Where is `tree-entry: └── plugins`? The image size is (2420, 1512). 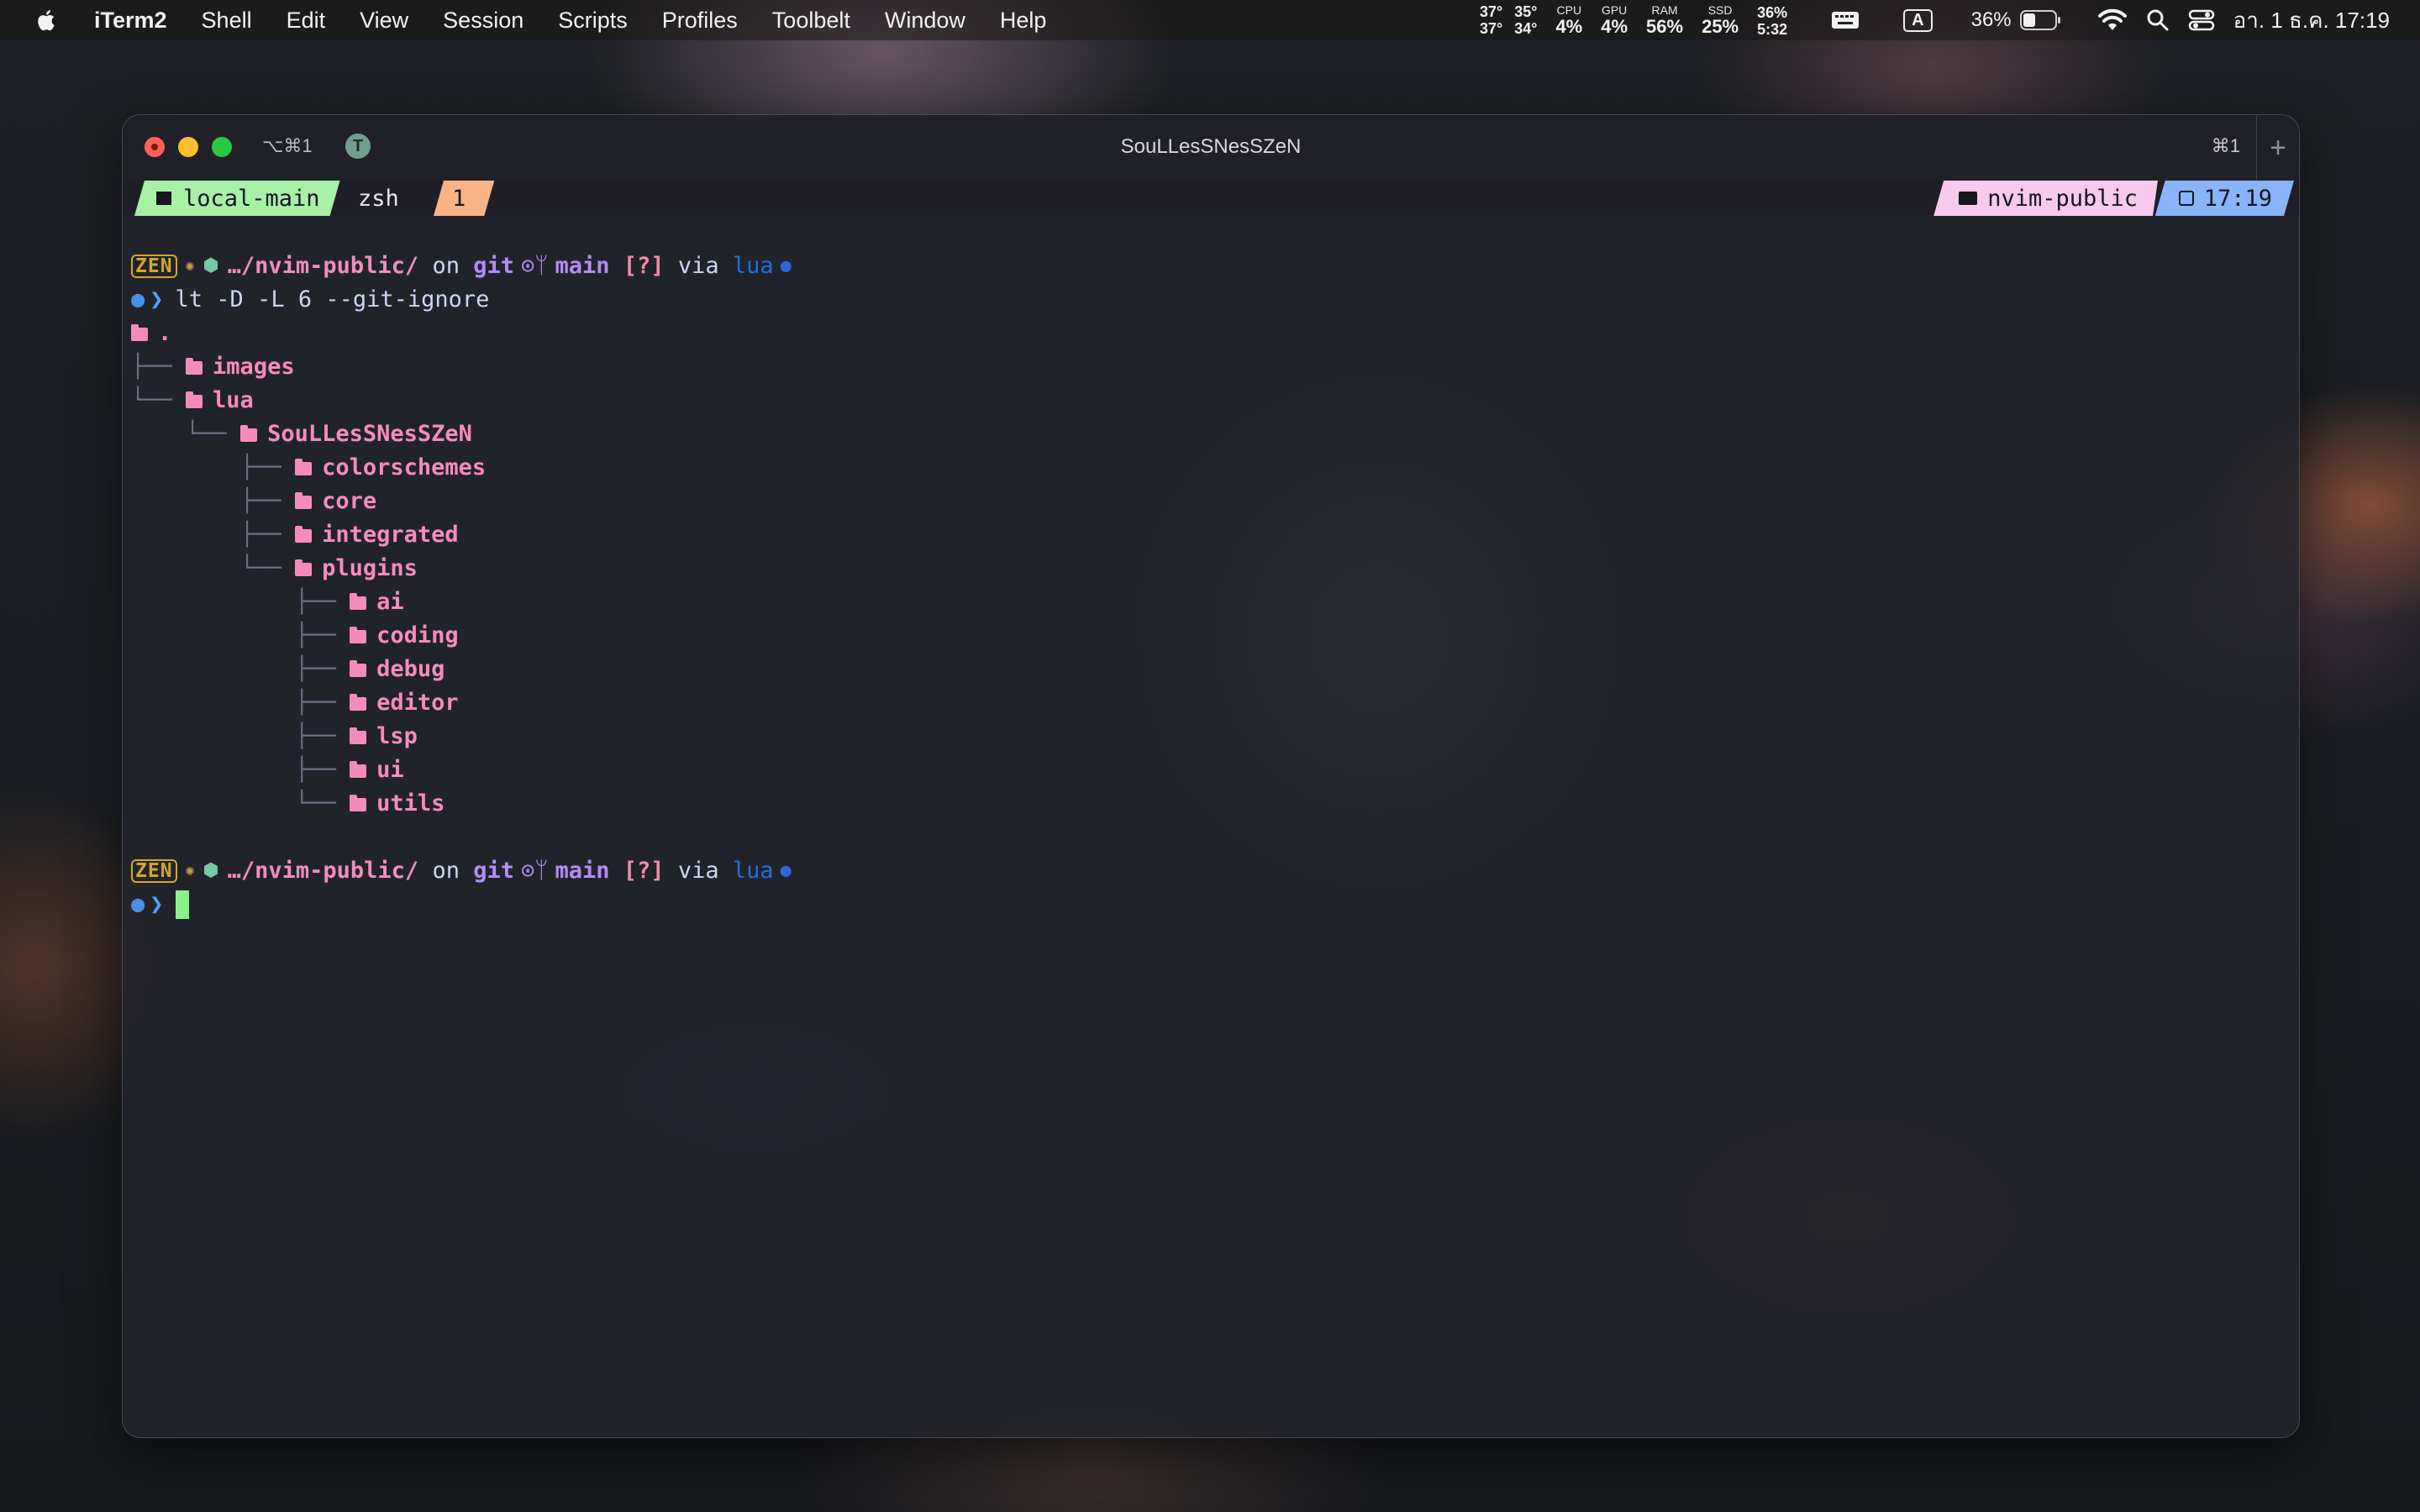 tree-entry: └── plugins is located at coordinates (274, 568).